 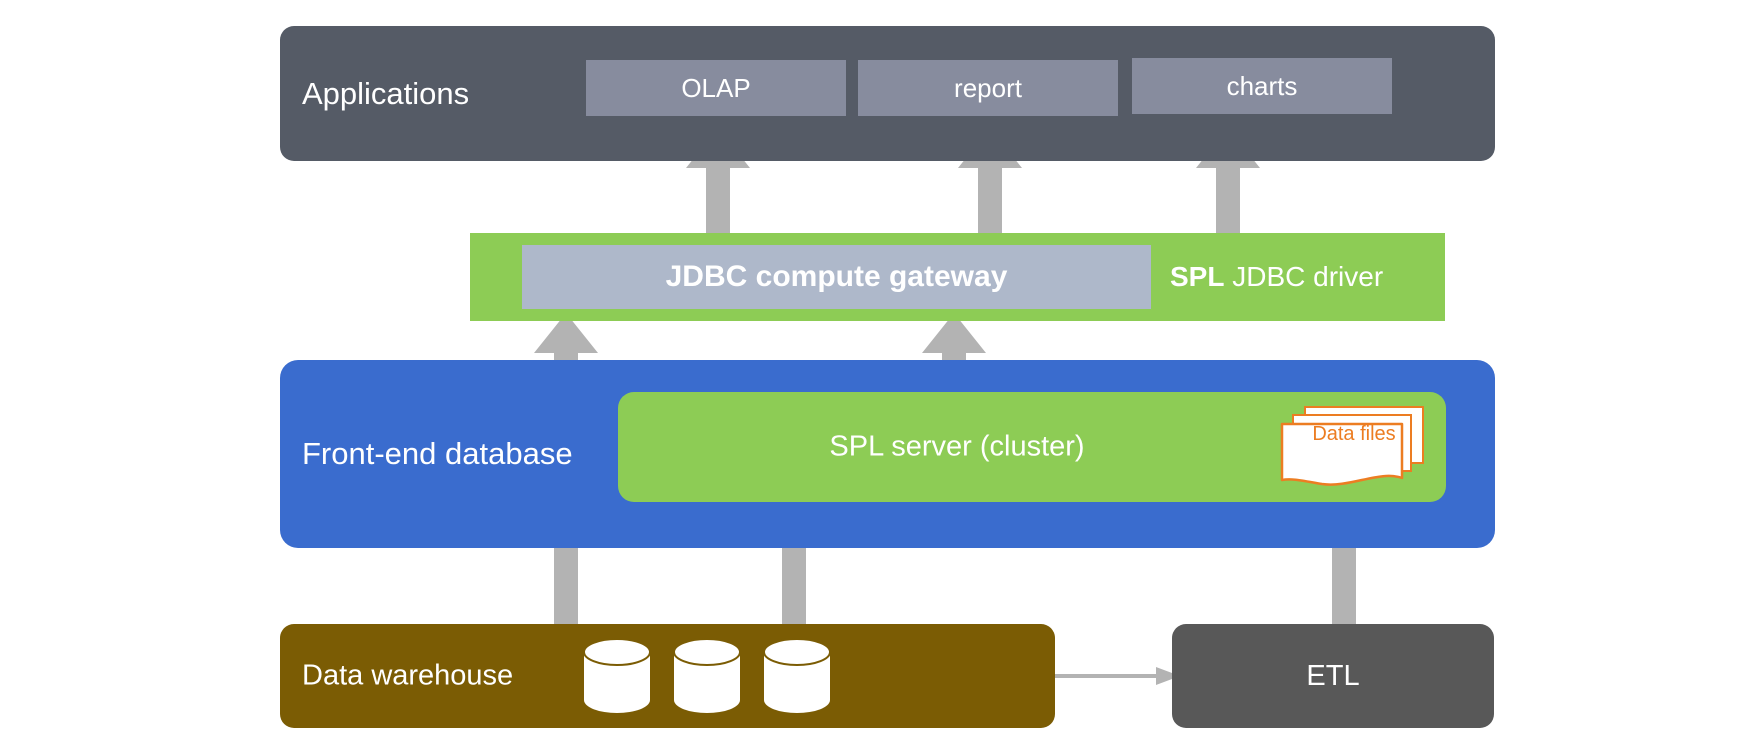 I want to click on app-chip-report: report, so click(x=988, y=88).